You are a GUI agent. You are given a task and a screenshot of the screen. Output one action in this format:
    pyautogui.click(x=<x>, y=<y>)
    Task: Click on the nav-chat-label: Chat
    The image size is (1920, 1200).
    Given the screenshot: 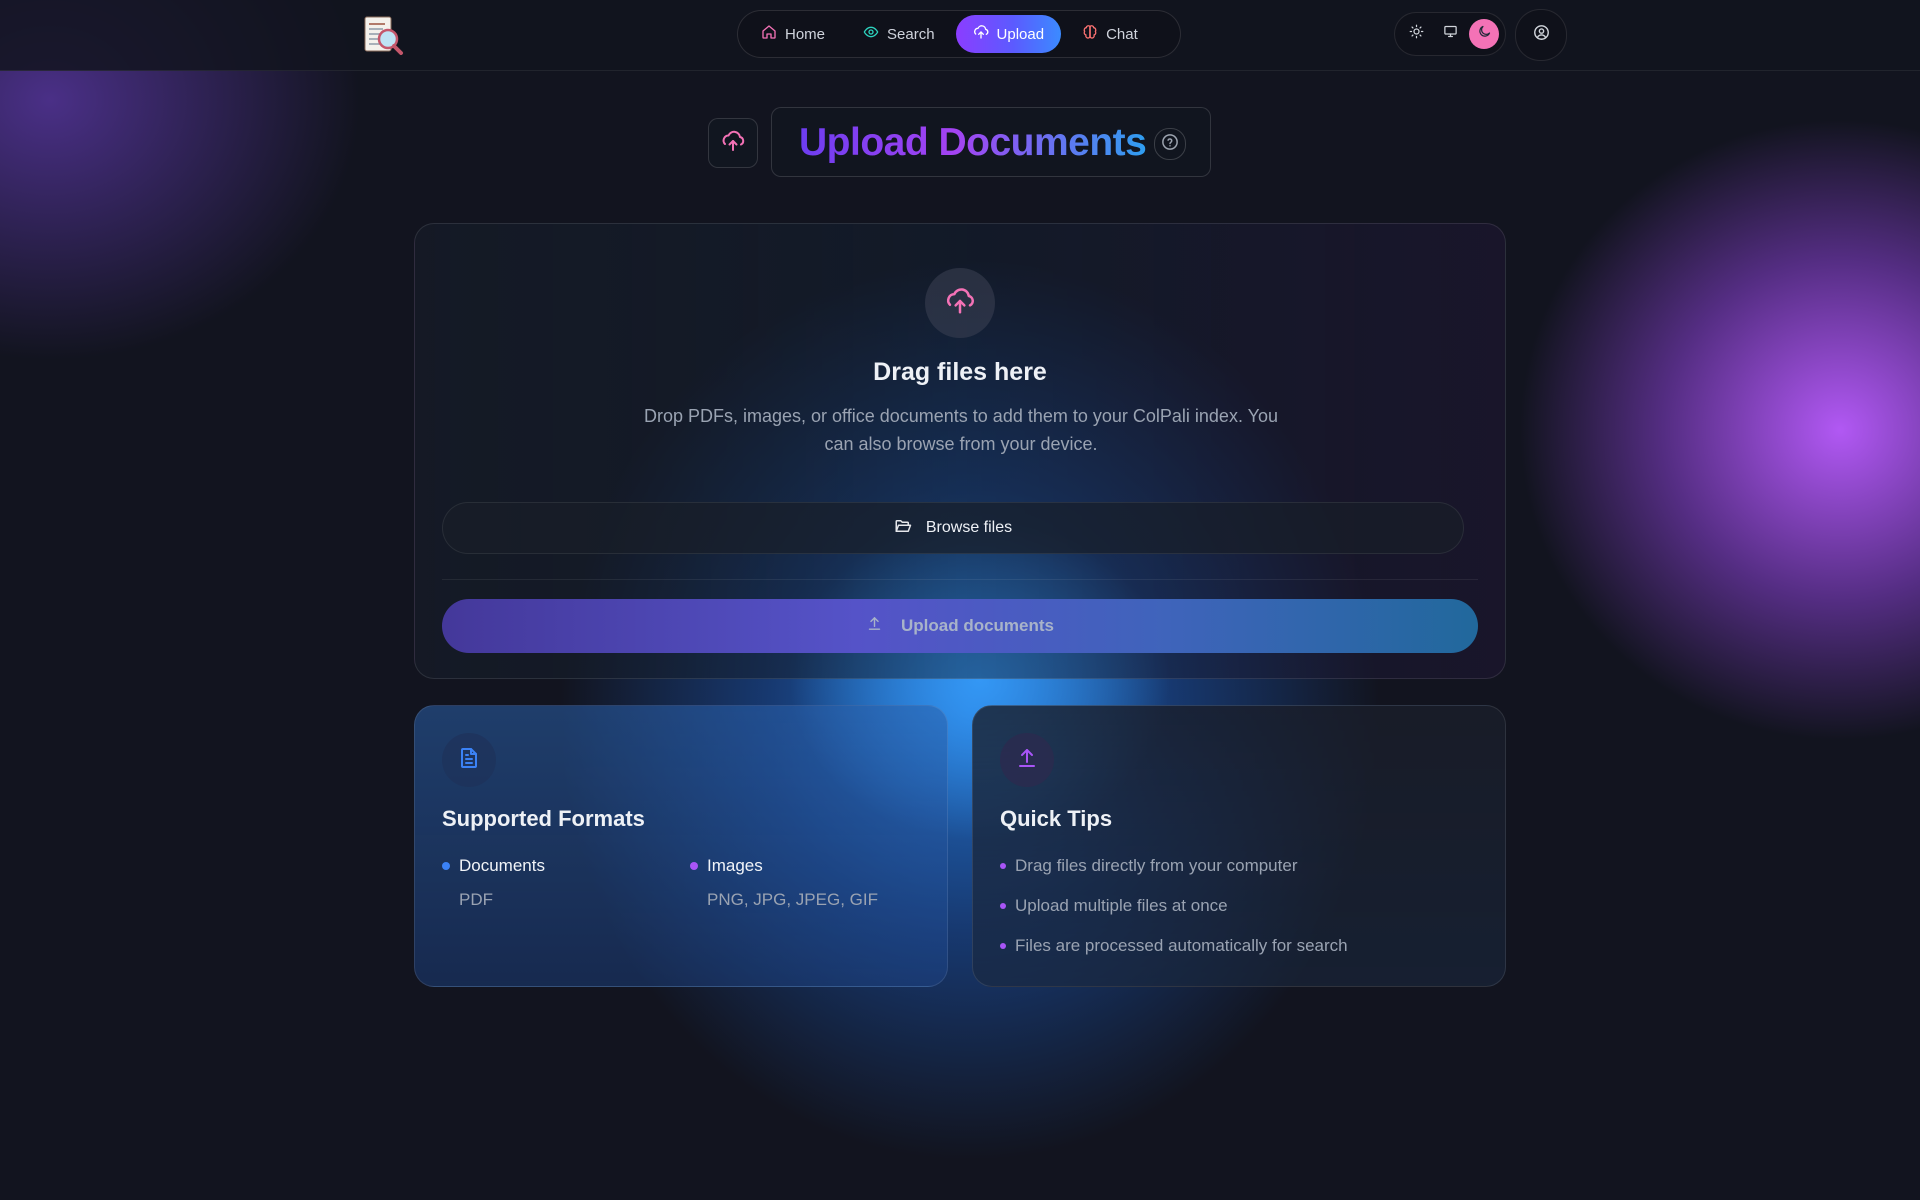 What is the action you would take?
    pyautogui.click(x=1122, y=34)
    